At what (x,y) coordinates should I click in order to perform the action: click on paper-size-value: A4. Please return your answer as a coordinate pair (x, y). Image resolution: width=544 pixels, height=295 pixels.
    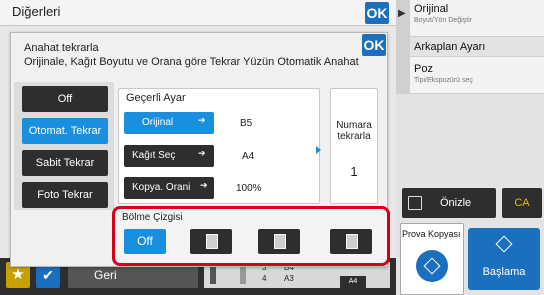
    Looking at the image, I should click on (248, 156).